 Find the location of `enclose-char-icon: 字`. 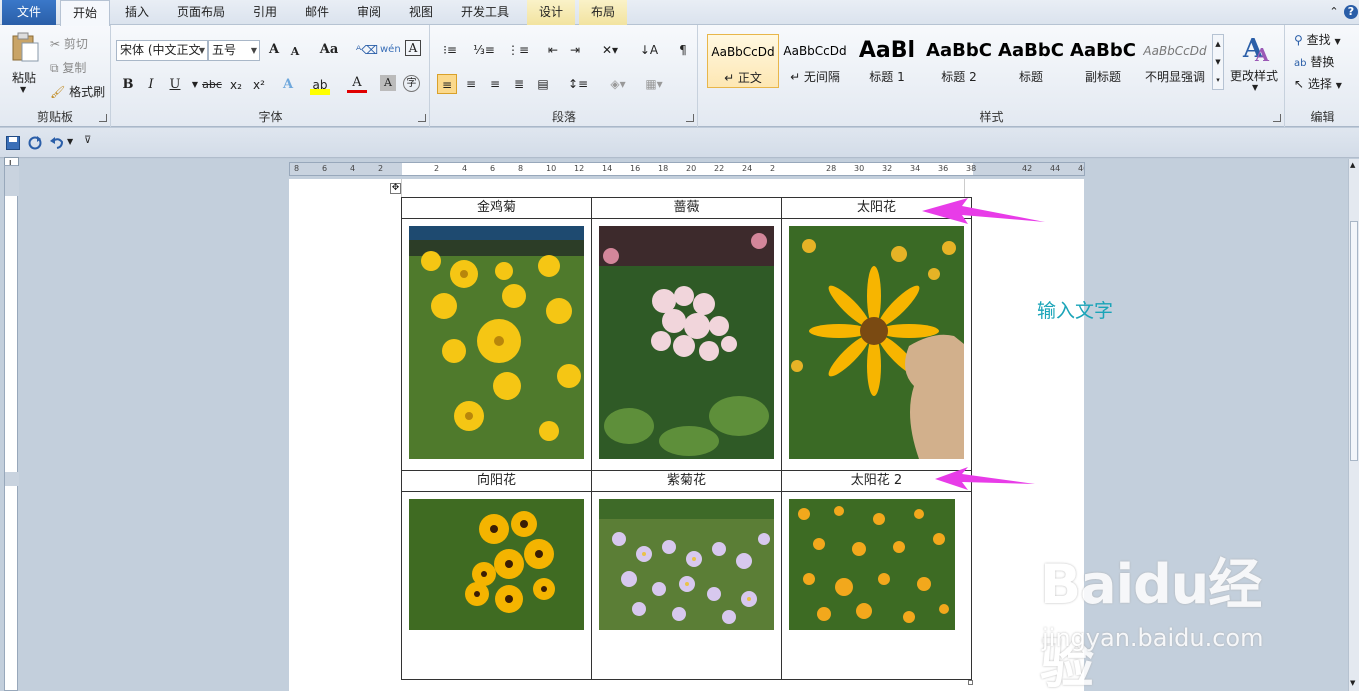

enclose-char-icon: 字 is located at coordinates (411, 83).